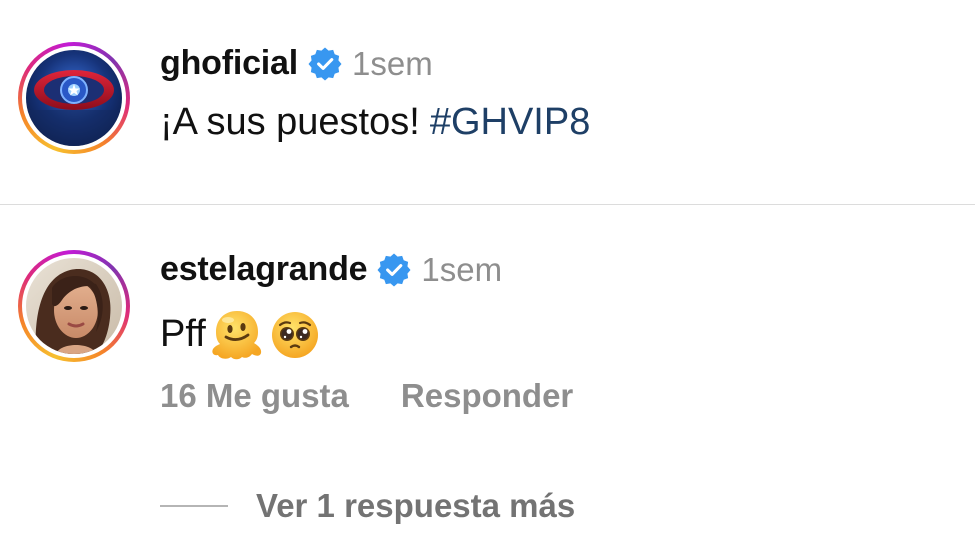 This screenshot has height=548, width=975. Describe the element at coordinates (392, 63) in the screenshot. I see `post-timestamp: 1sem` at that location.